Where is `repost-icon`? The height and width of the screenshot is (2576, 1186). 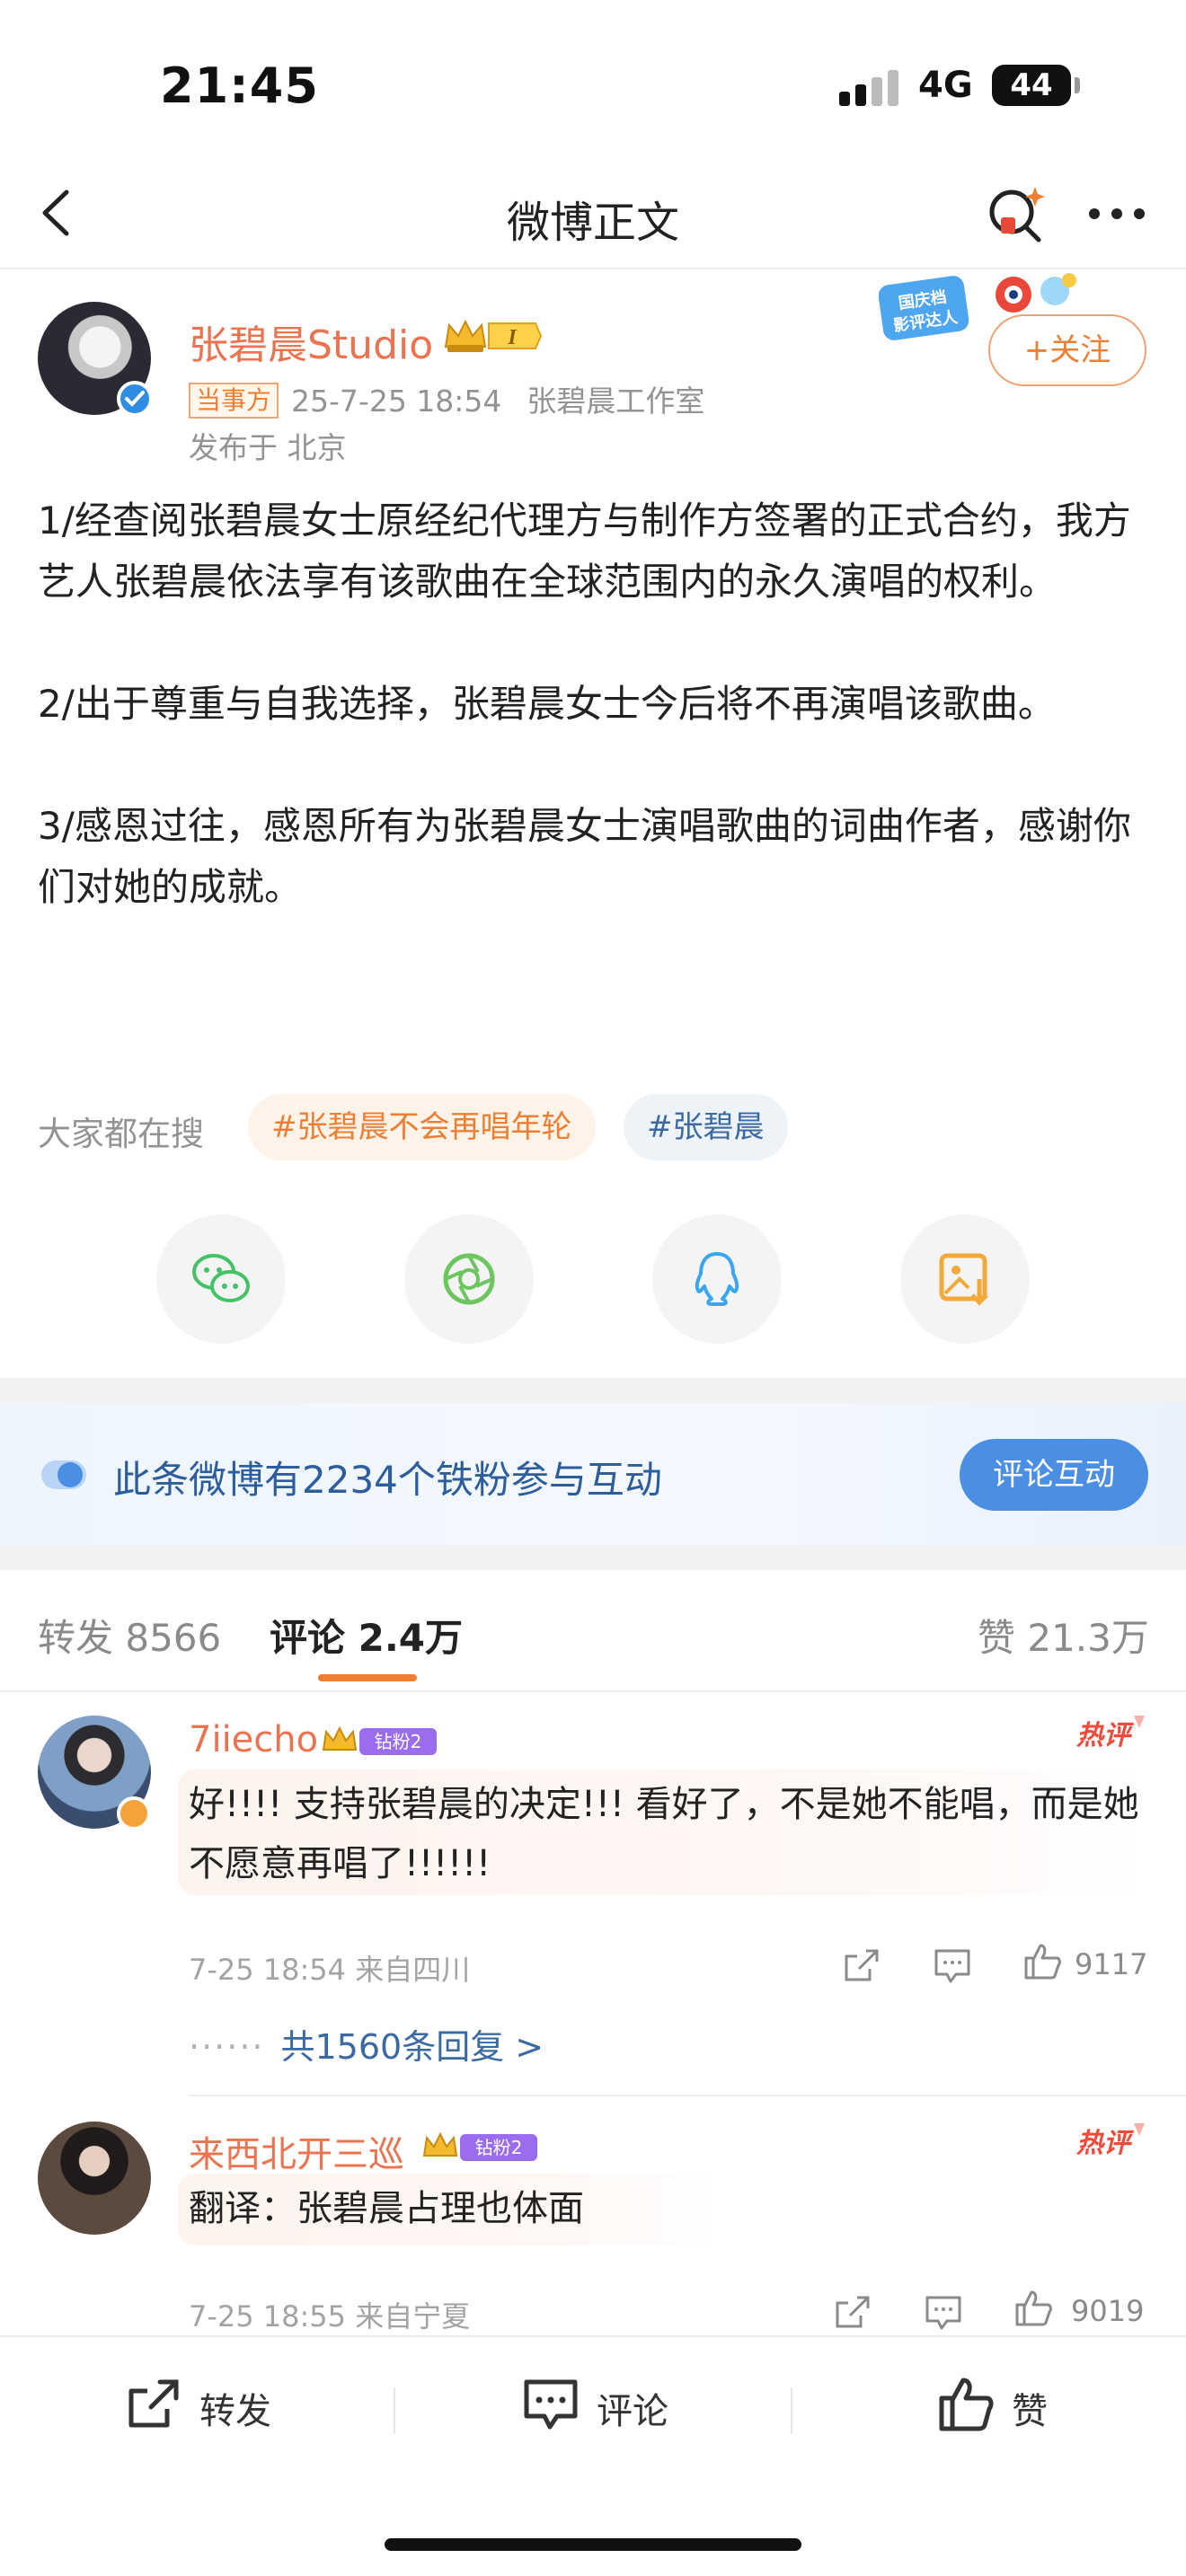
repost-icon is located at coordinates (153, 2403).